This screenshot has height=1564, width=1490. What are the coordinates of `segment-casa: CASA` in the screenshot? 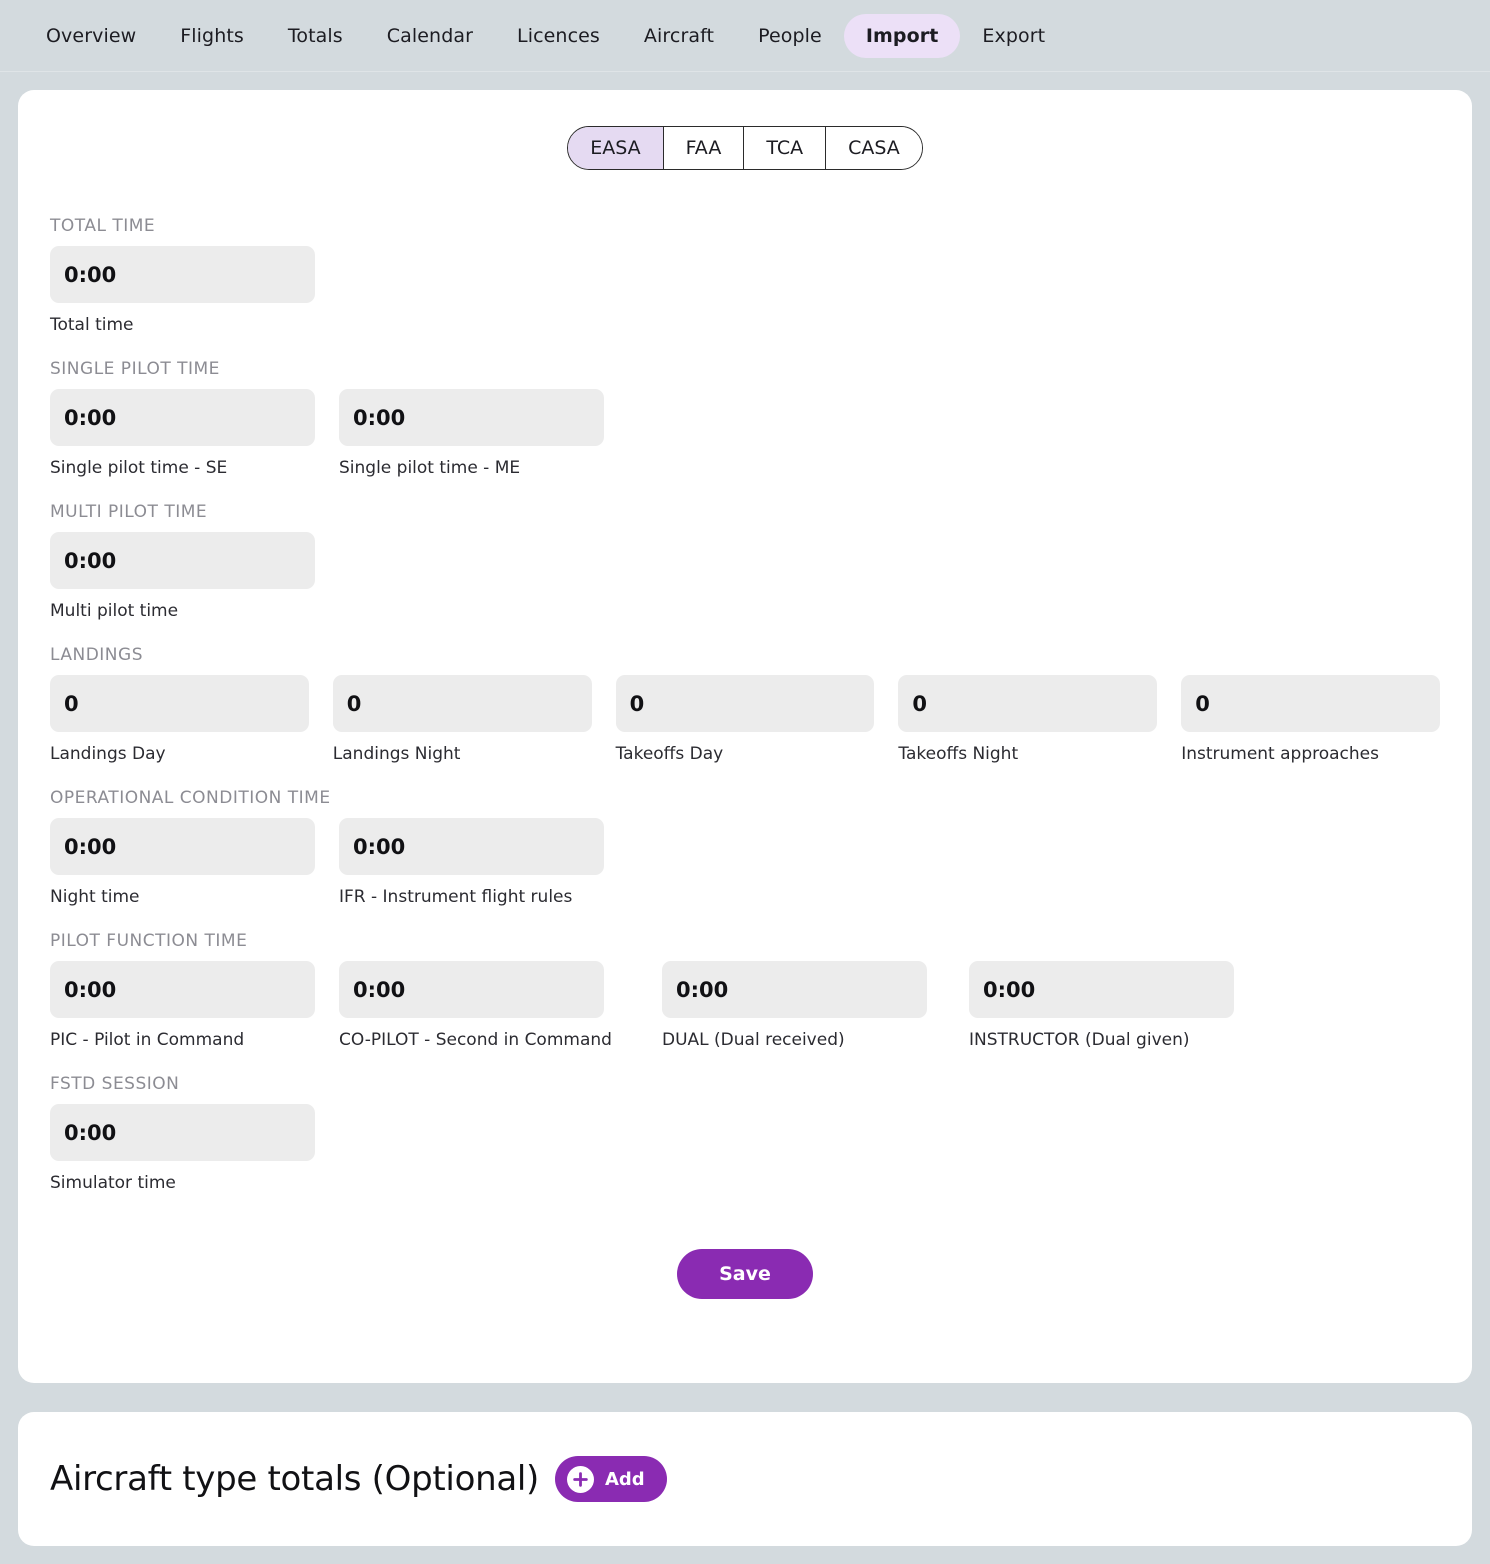 It's located at (874, 148).